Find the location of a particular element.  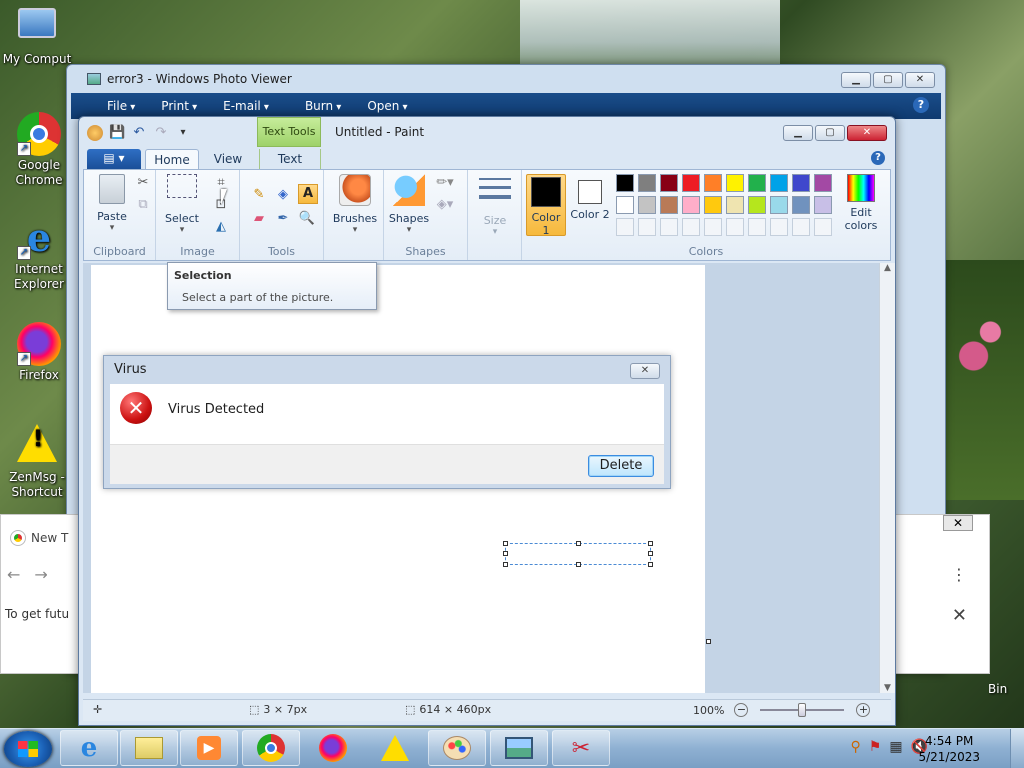

desktop-icon-zenmsg: ! ZenMsg - Shortcut is located at coordinates (37, 462).